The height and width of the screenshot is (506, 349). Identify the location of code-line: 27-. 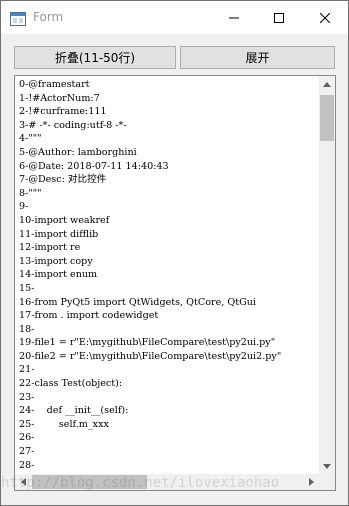
(27, 452).